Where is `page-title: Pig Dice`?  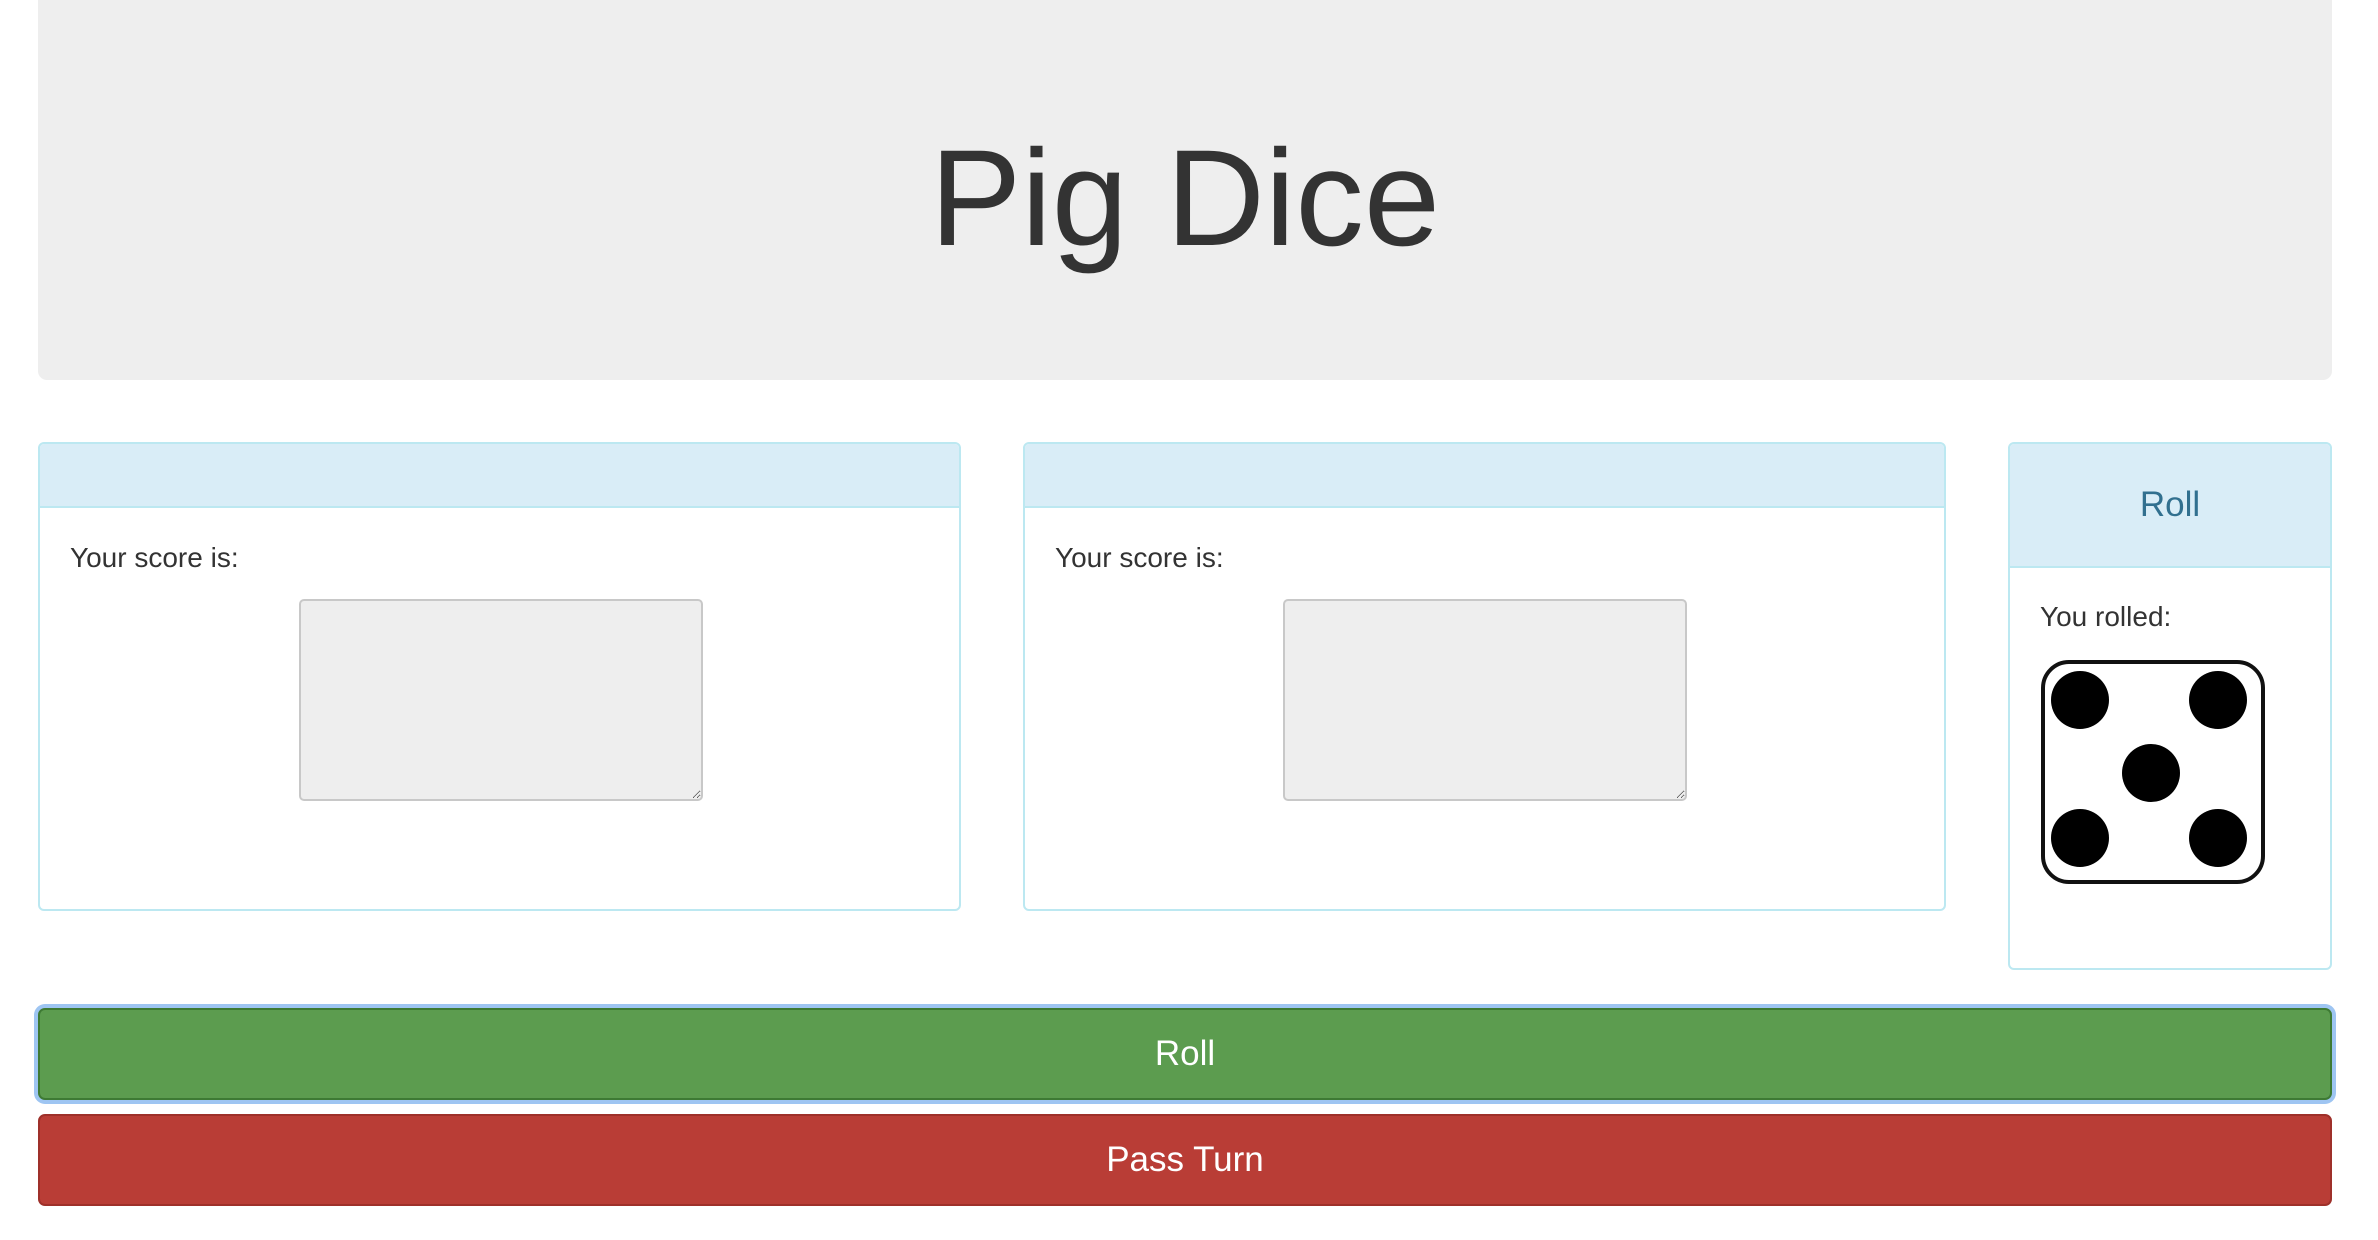 page-title: Pig Dice is located at coordinates (1185, 198).